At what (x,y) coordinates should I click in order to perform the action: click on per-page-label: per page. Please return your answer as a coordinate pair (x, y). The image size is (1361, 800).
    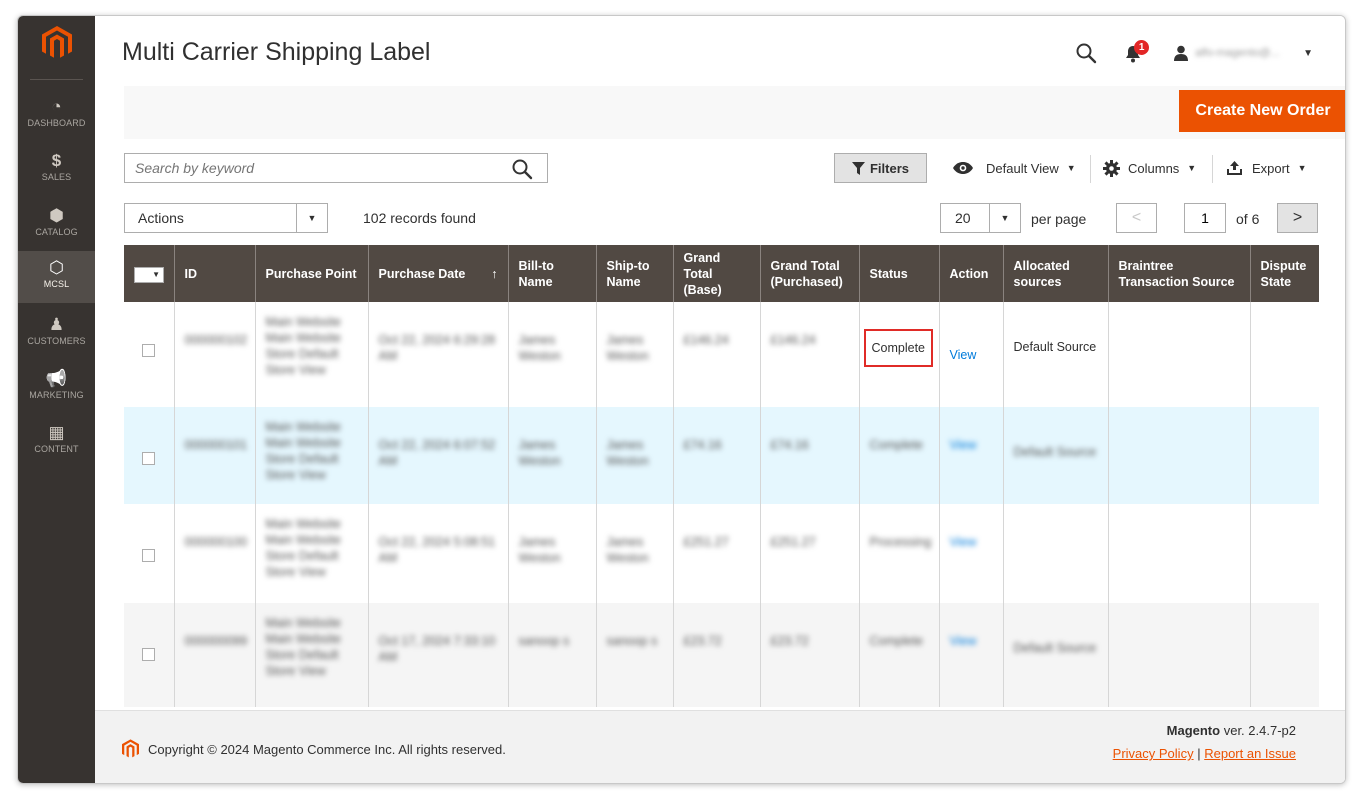
    Looking at the image, I should click on (1059, 219).